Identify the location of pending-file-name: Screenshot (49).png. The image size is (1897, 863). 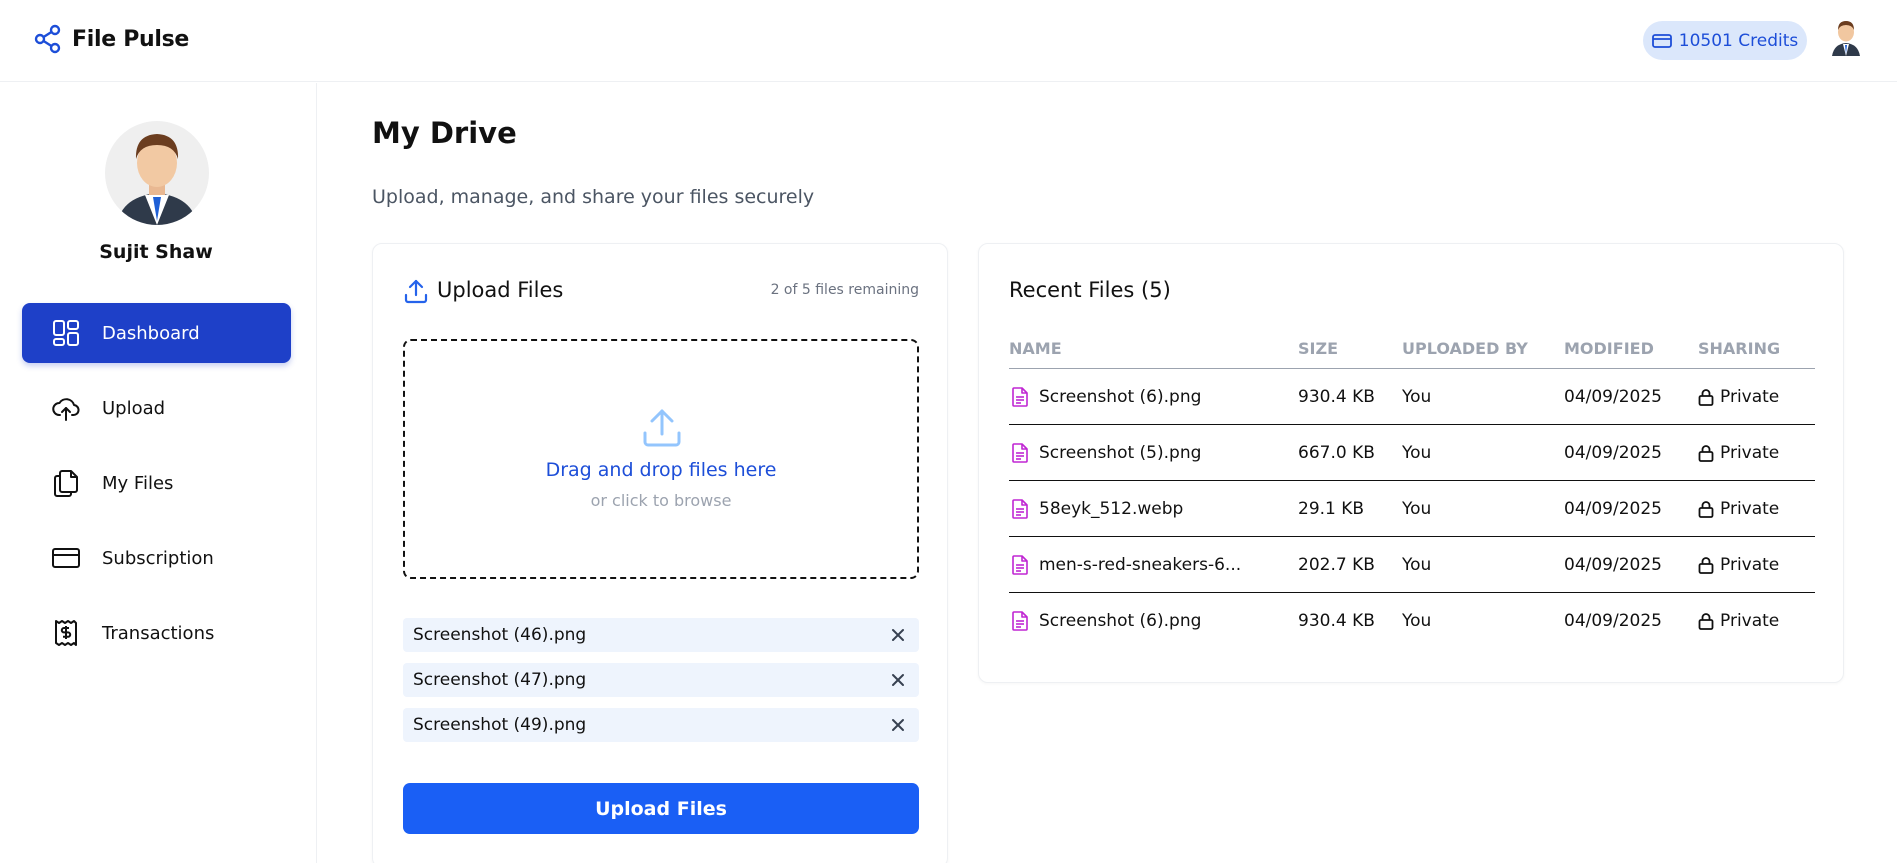
(500, 725).